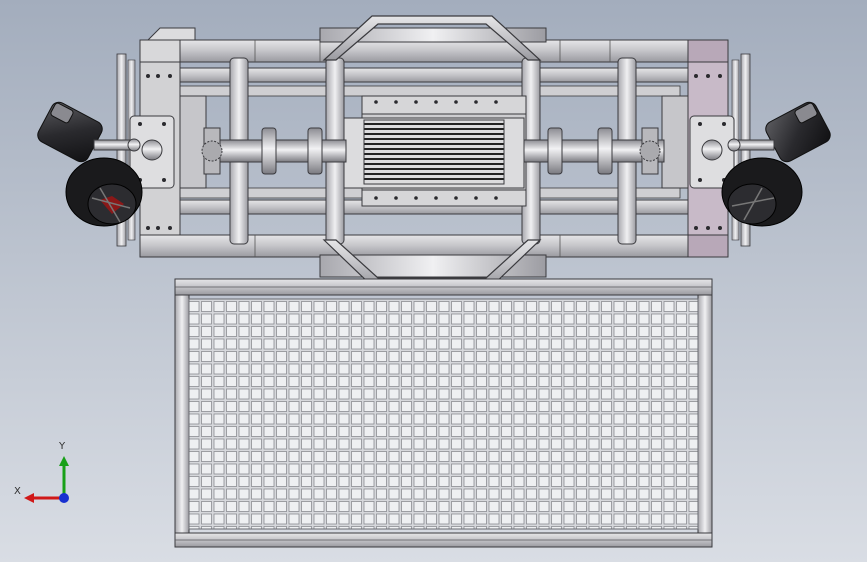 Image resolution: width=867 pixels, height=562 pixels. I want to click on left-top-block, so click(160, 51).